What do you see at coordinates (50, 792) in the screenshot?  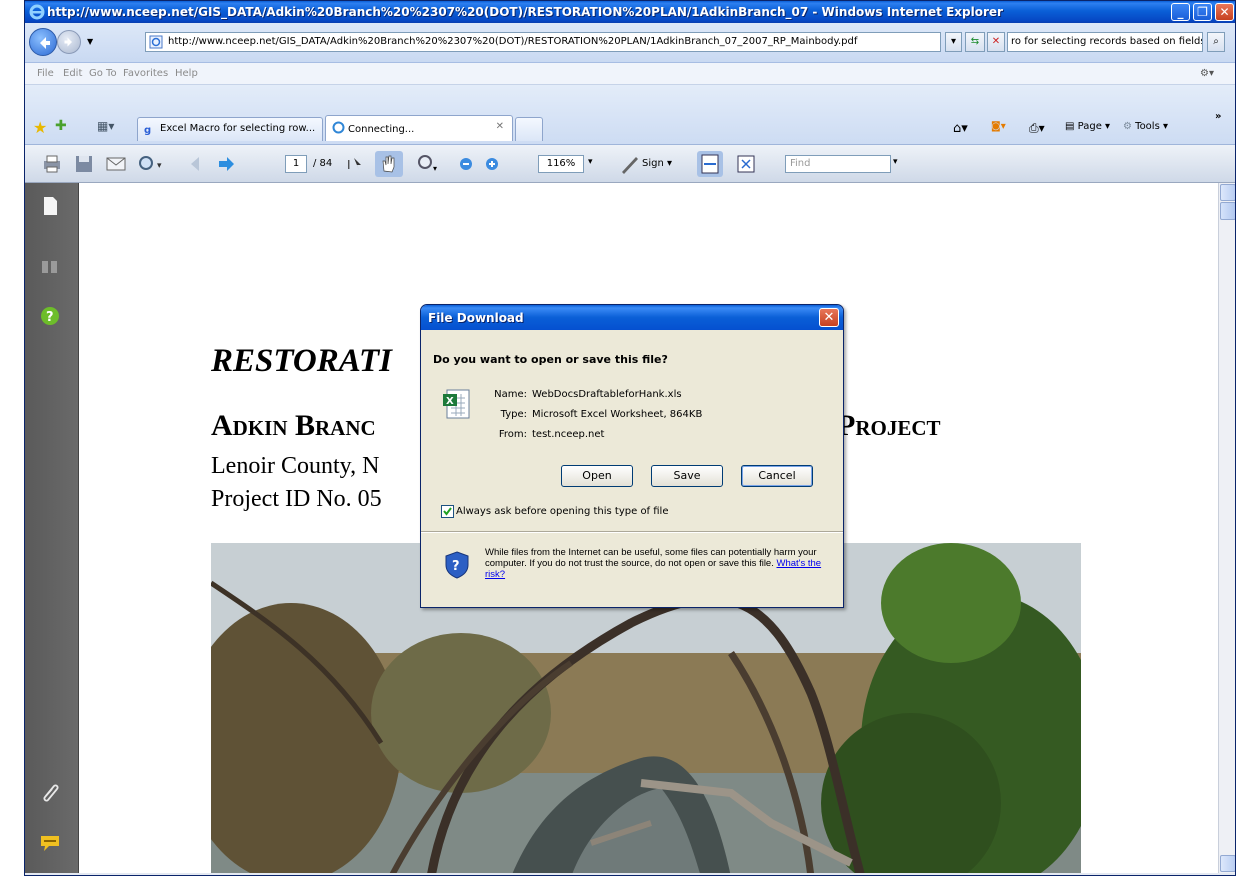 I see `attachments-icon` at bounding box center [50, 792].